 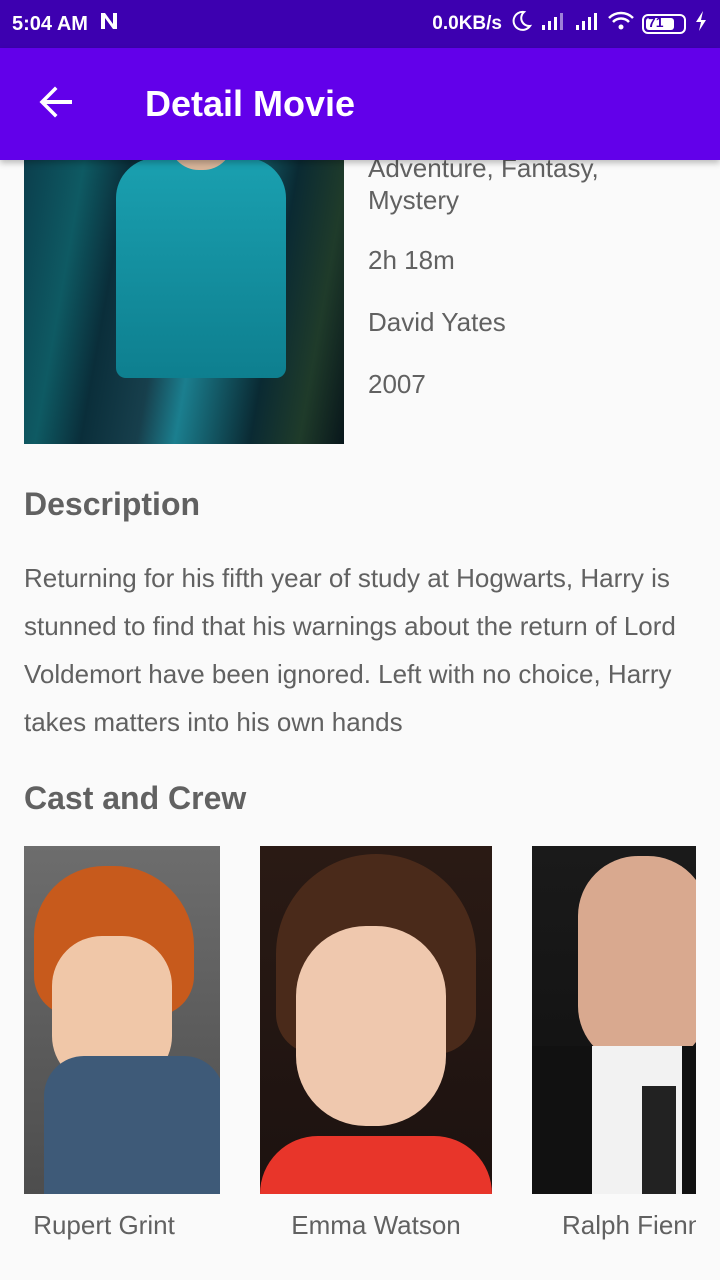 I want to click on cast-name: Ralph Fiennes, so click(x=629, y=1225).